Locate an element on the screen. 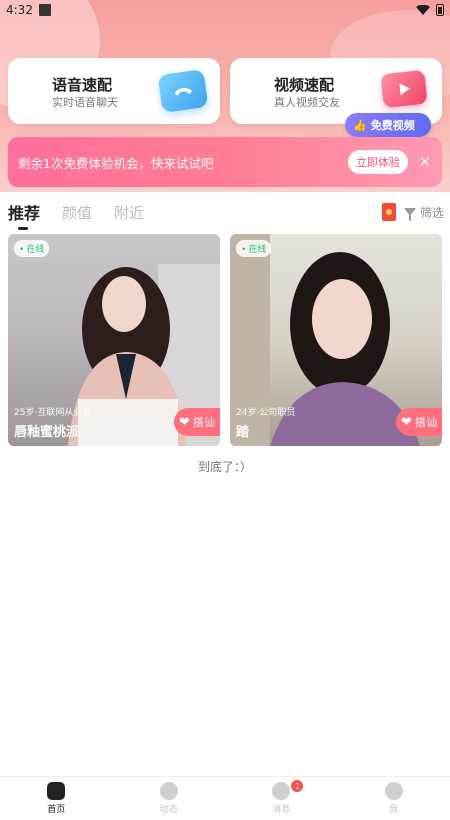 This screenshot has width=450, height=820. bottom-nav: 首页 动态 1 消息 我 is located at coordinates (225, 798).